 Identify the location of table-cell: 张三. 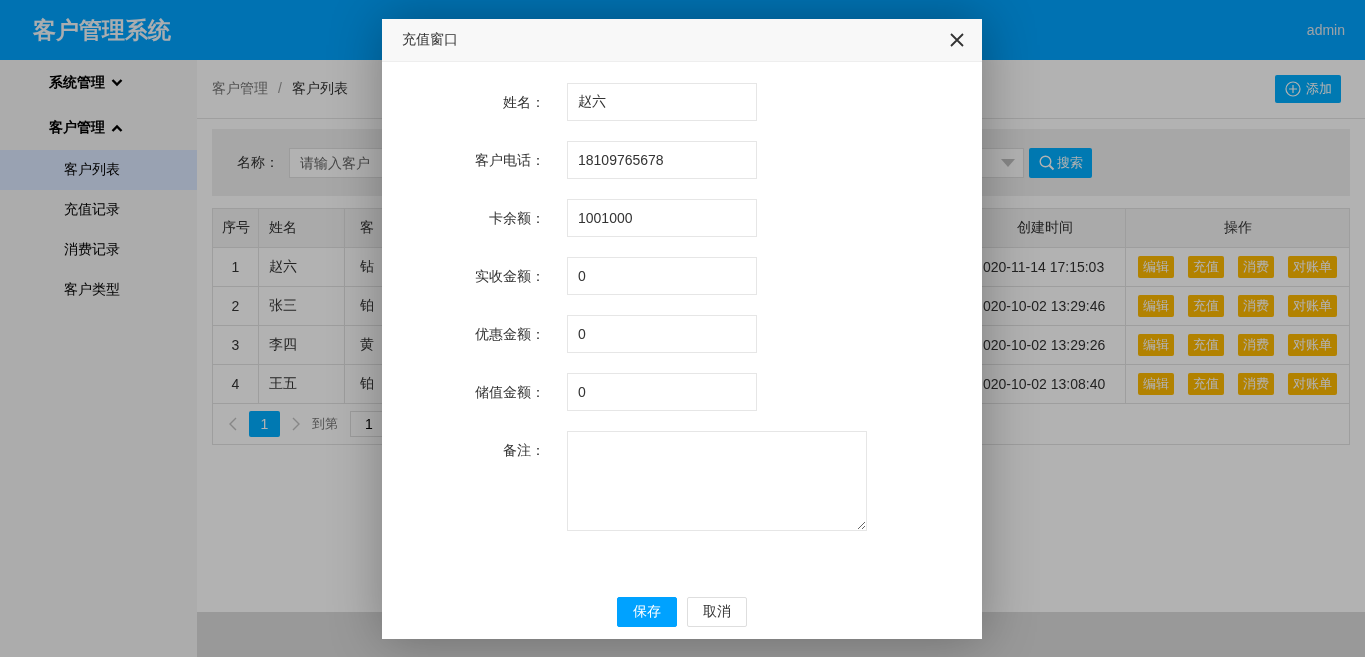
(302, 306).